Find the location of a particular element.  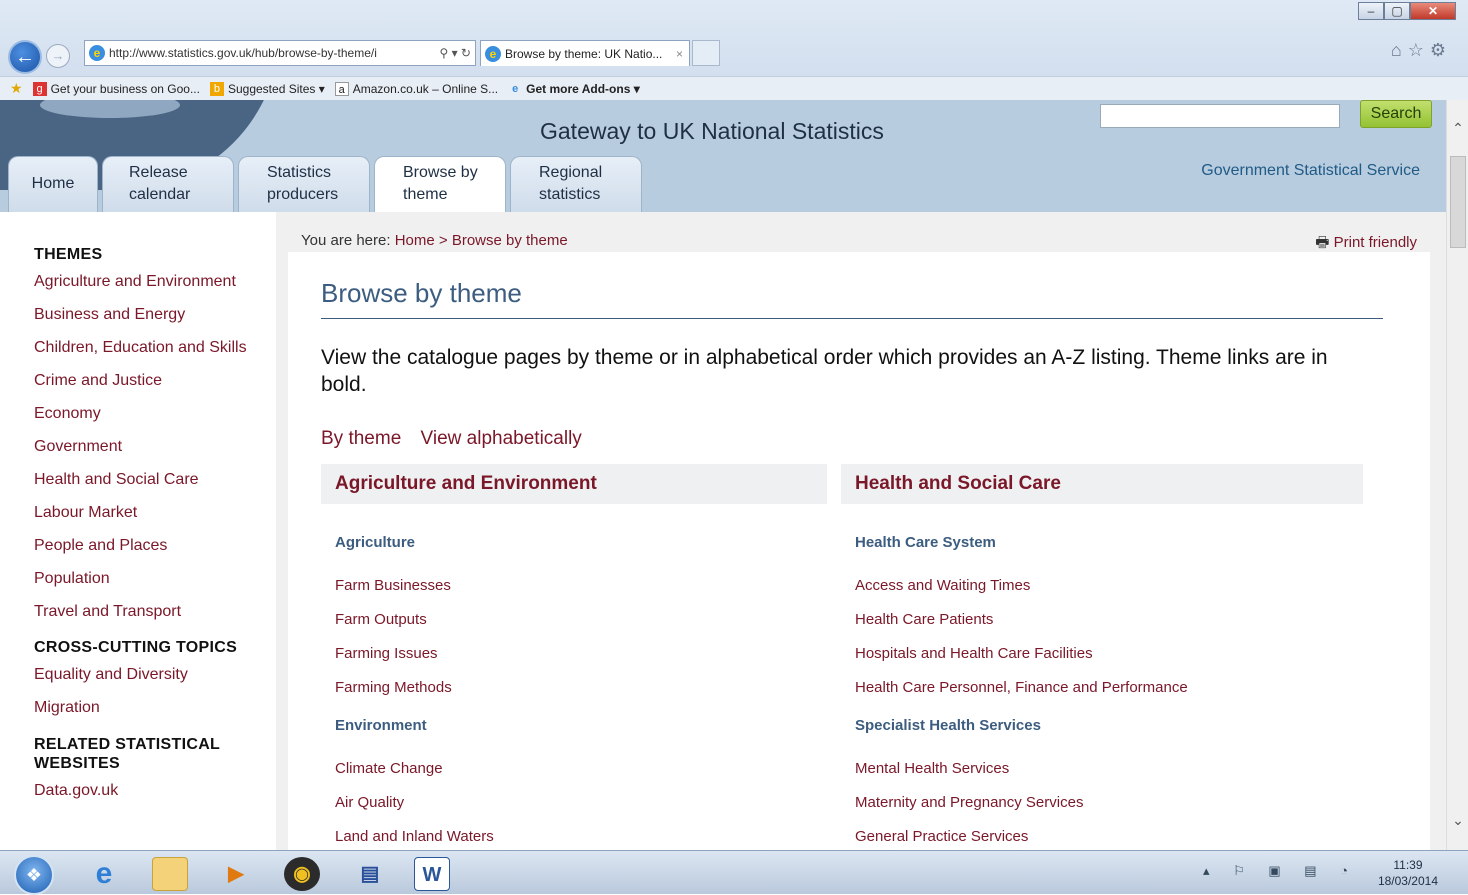

search-button: Search is located at coordinates (1396, 114).